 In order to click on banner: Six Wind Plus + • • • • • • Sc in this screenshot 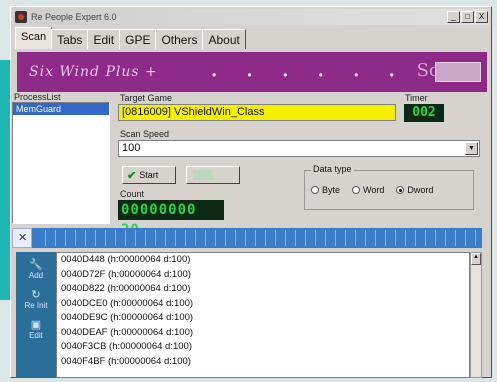, I will do `click(252, 72)`.